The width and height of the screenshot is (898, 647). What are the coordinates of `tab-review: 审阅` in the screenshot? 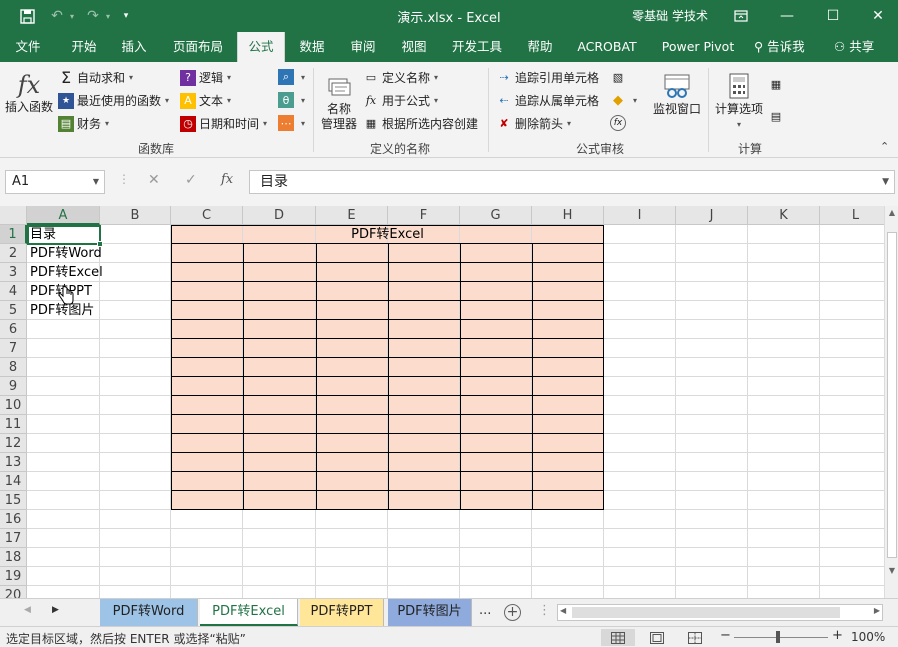 It's located at (363, 47).